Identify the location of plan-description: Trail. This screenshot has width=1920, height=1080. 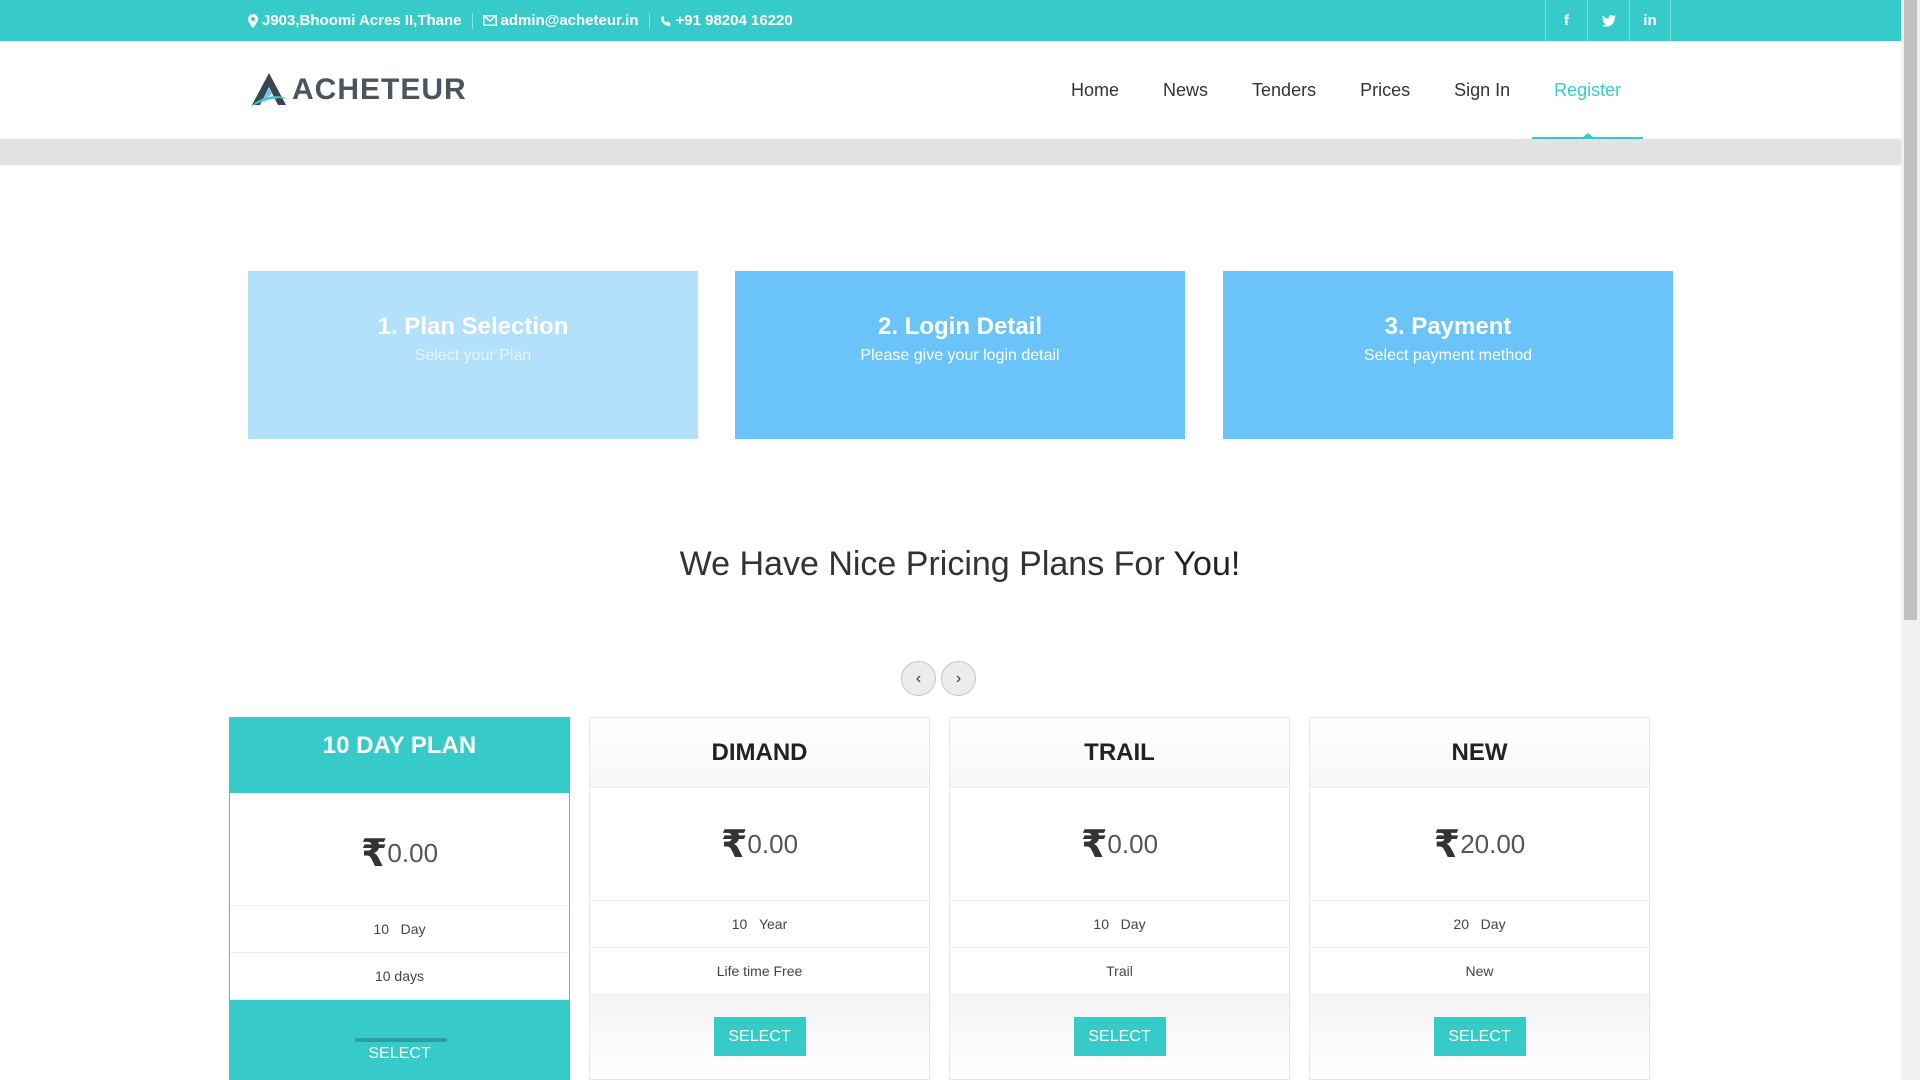
(1119, 971).